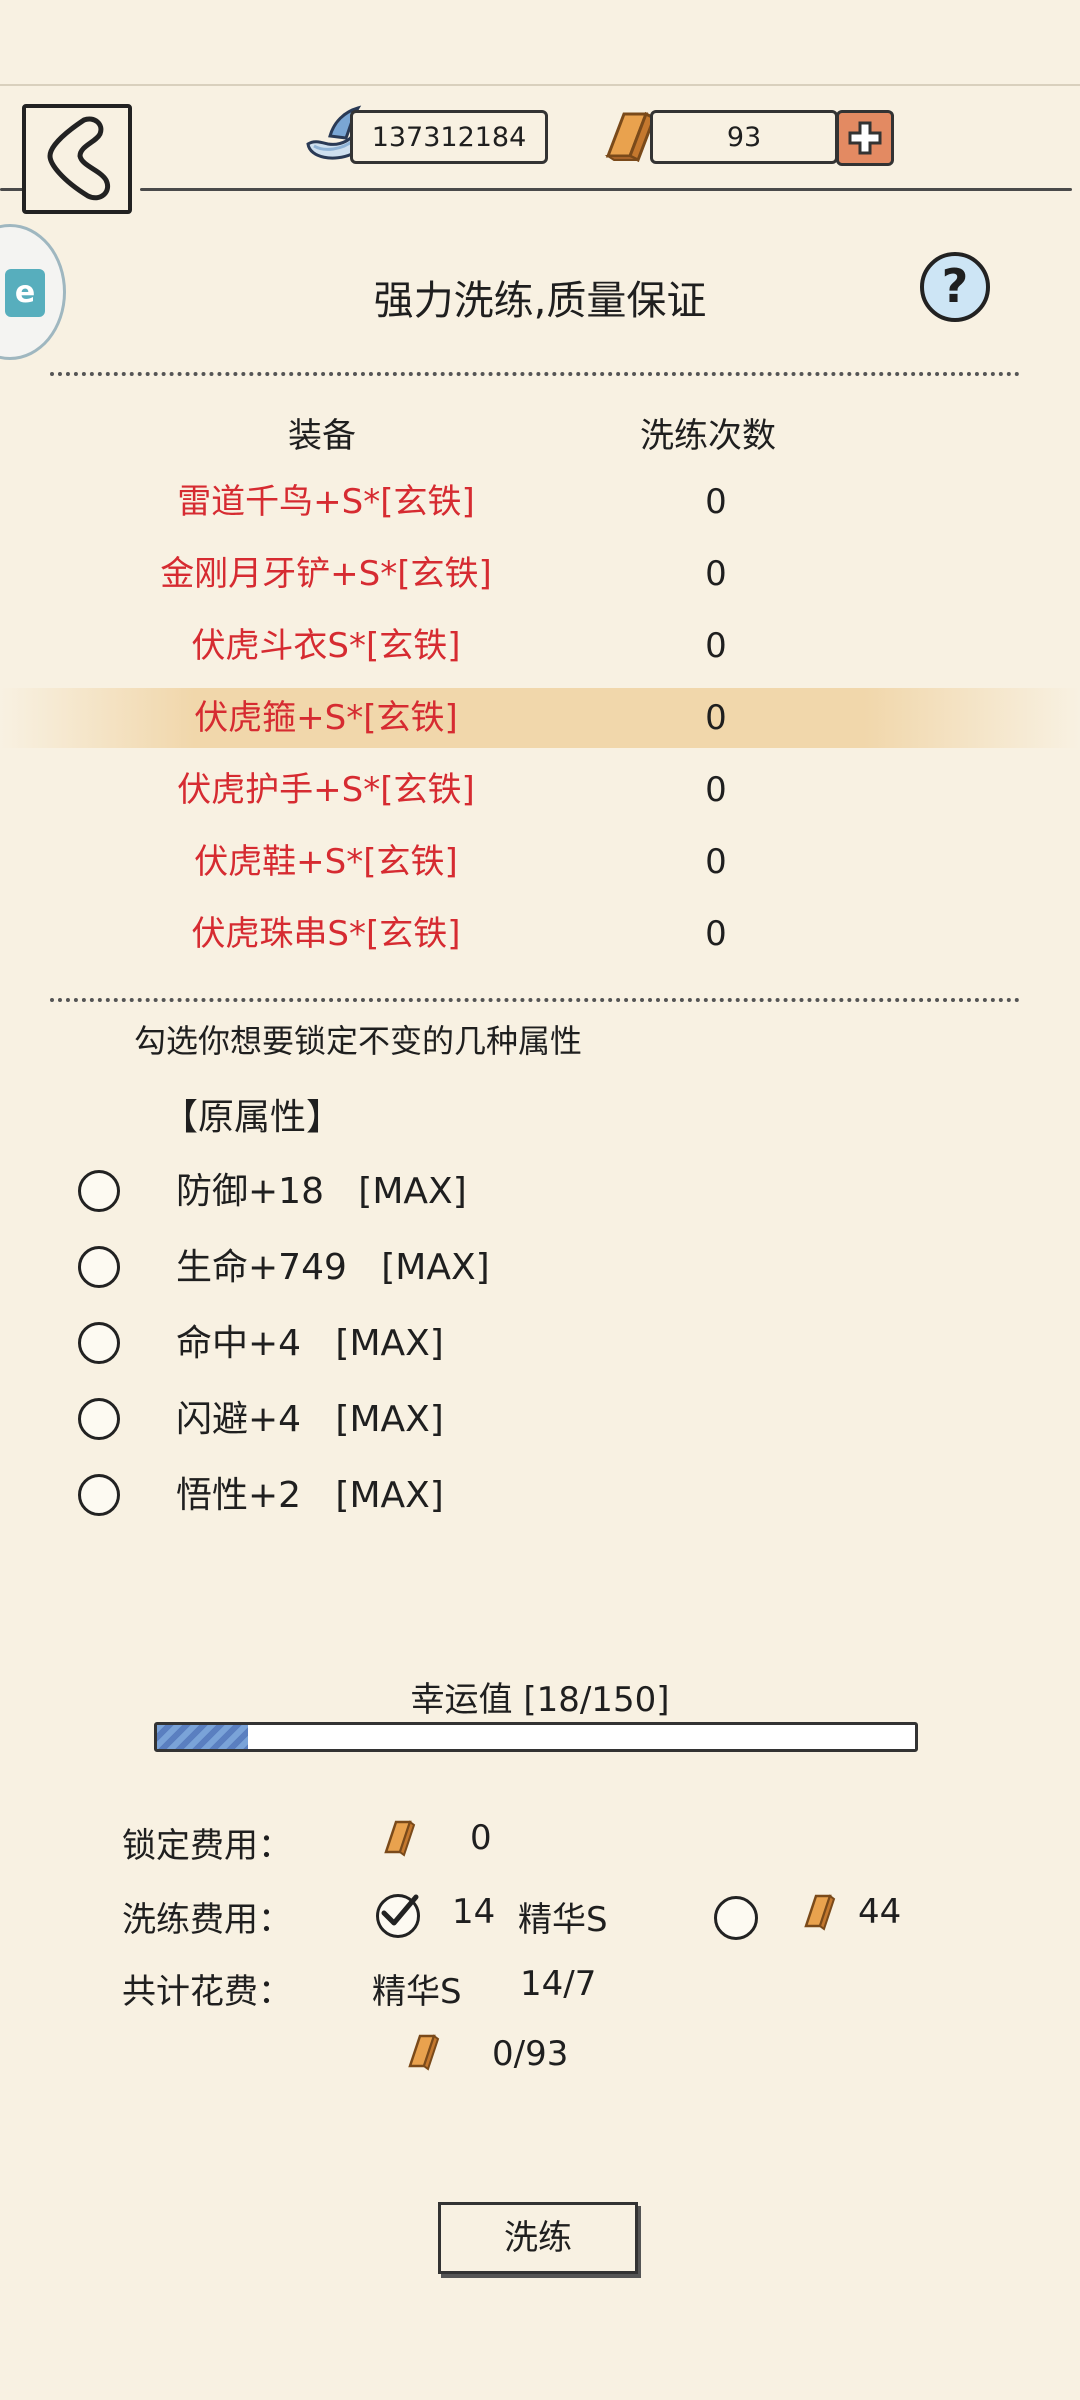 This screenshot has height=2400, width=1080. I want to click on equipment-row: 金刚月牙铲+S*[玄铁] 0, so click(540, 574).